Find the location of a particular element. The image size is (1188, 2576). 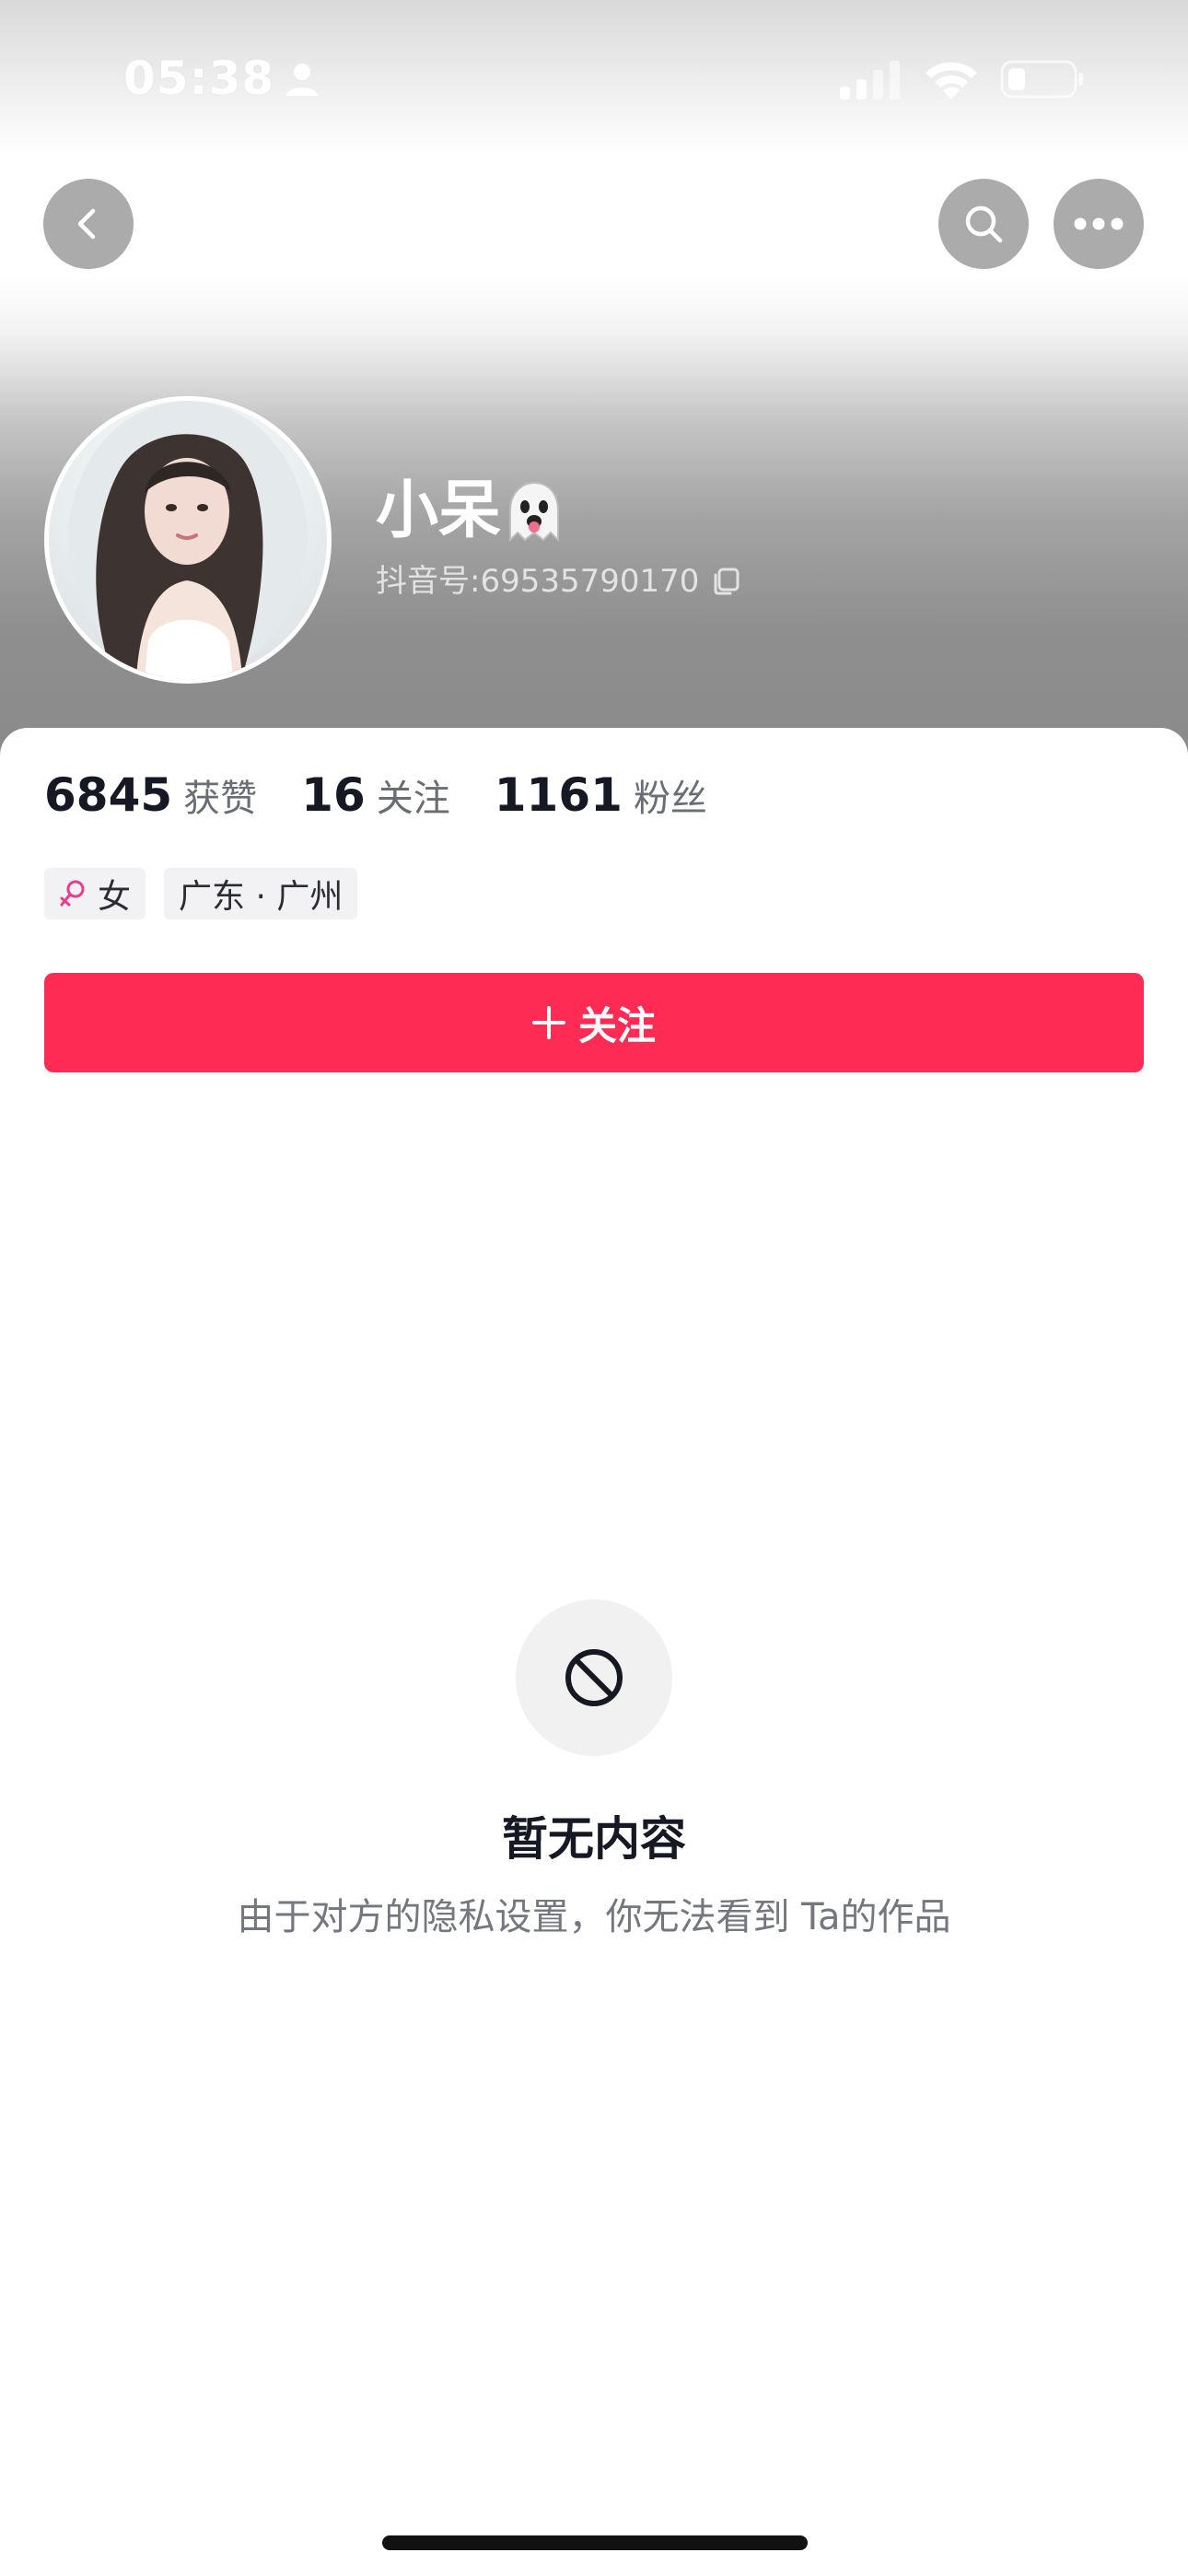

search-icon is located at coordinates (984, 224).